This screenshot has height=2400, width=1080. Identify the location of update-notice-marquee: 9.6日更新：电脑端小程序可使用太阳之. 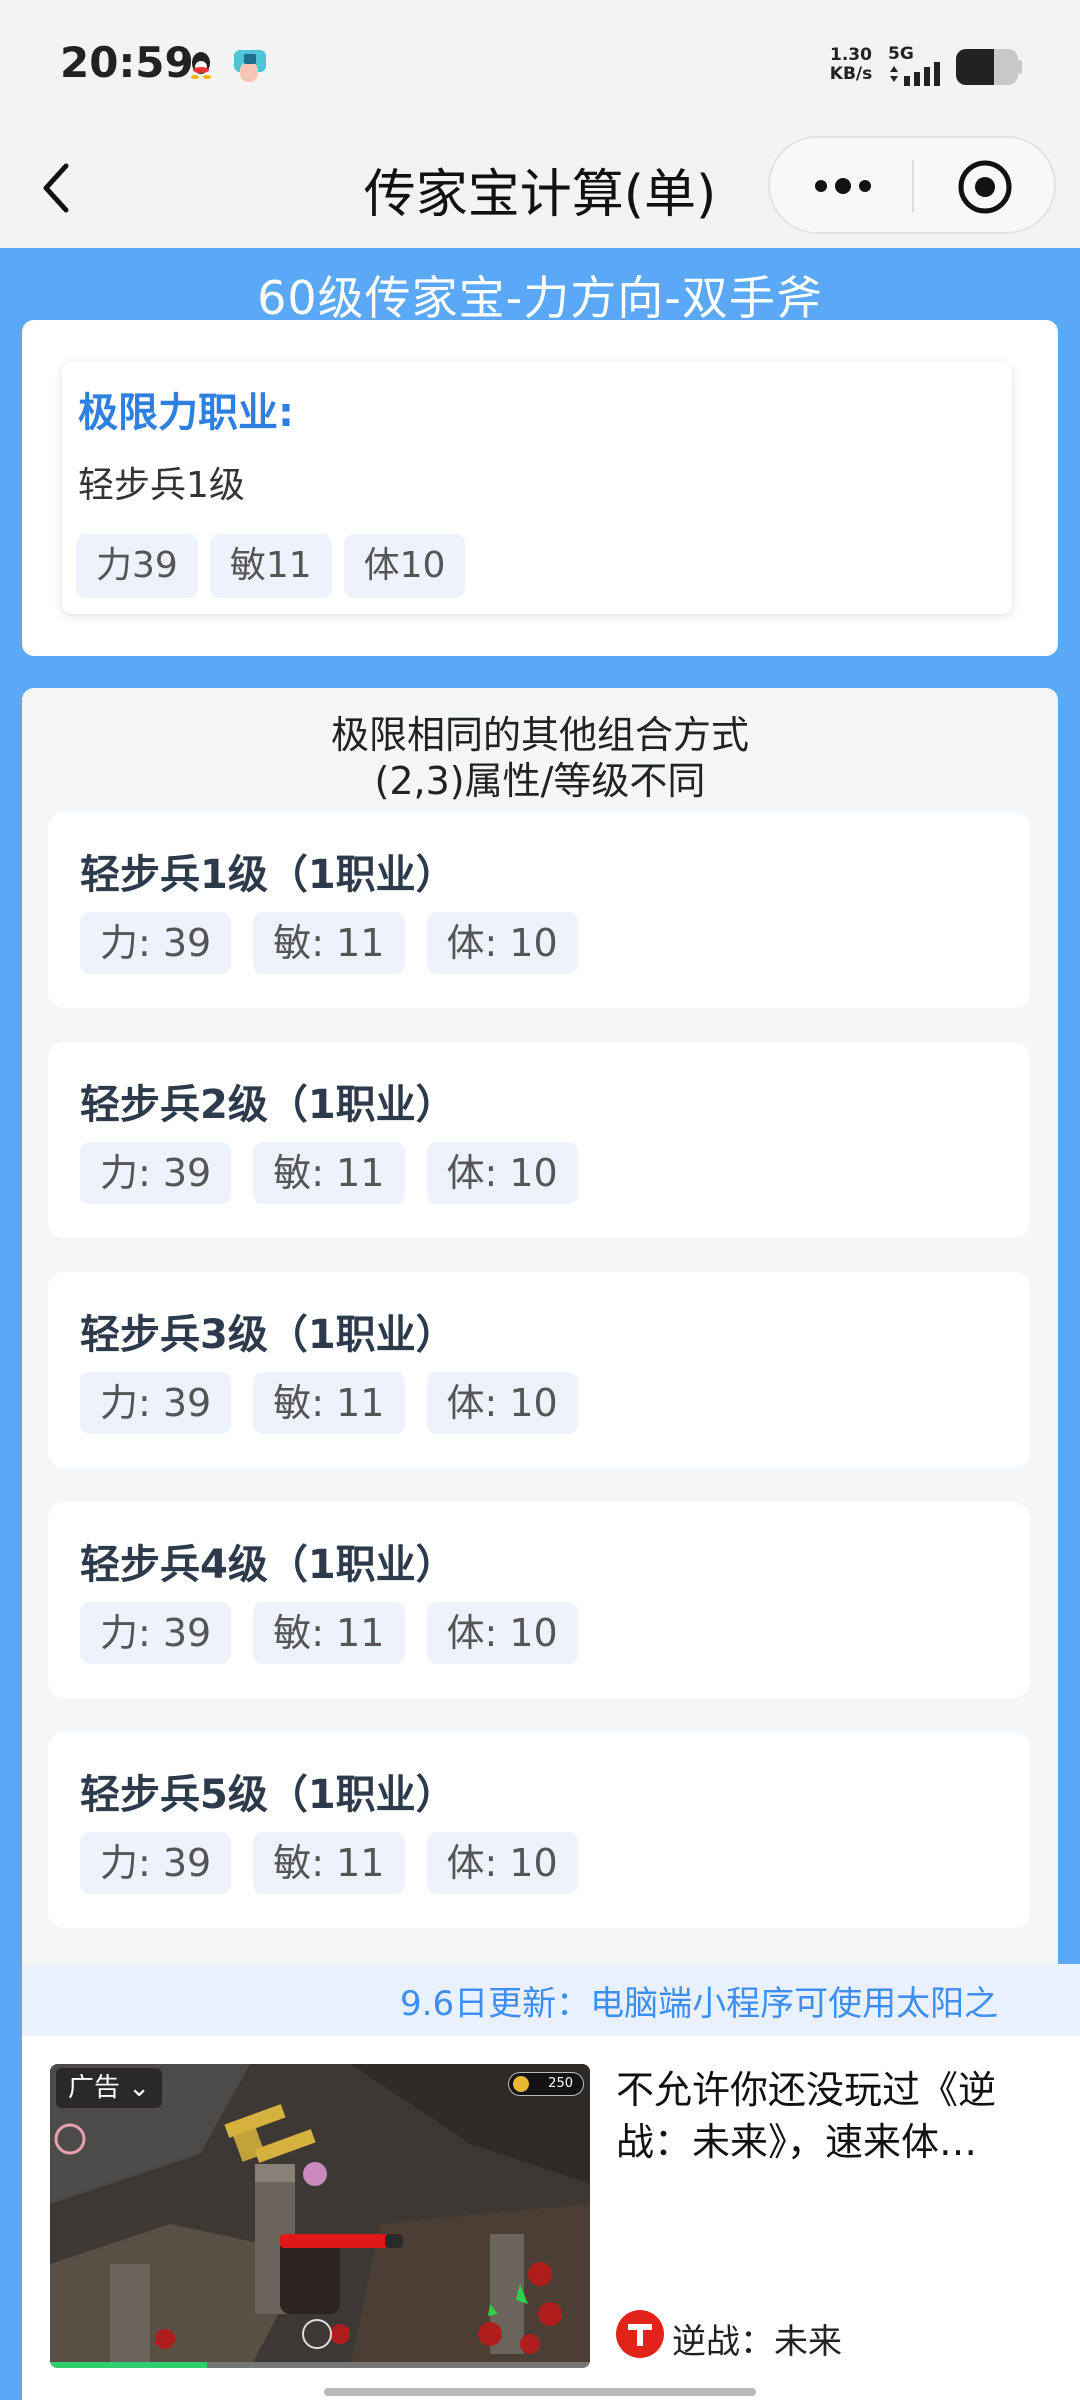
(551, 2000).